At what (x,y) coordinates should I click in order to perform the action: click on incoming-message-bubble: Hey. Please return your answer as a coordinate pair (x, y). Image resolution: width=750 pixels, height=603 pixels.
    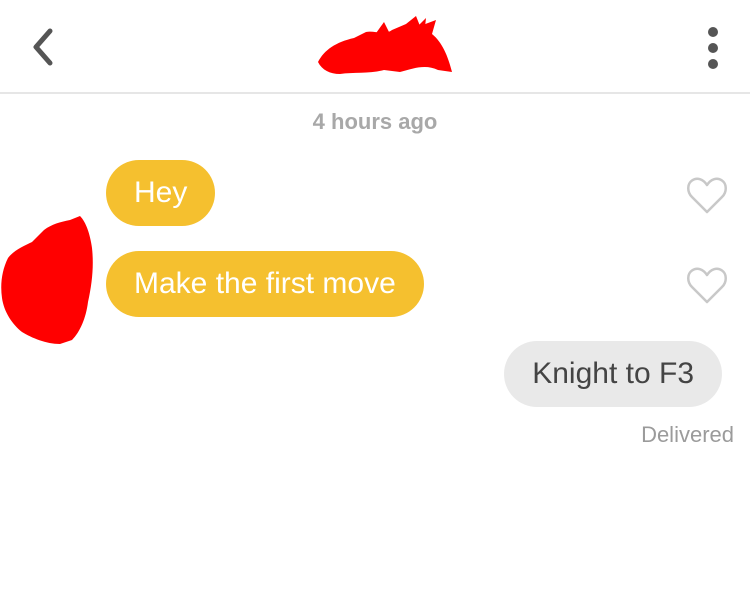
    Looking at the image, I should click on (161, 193).